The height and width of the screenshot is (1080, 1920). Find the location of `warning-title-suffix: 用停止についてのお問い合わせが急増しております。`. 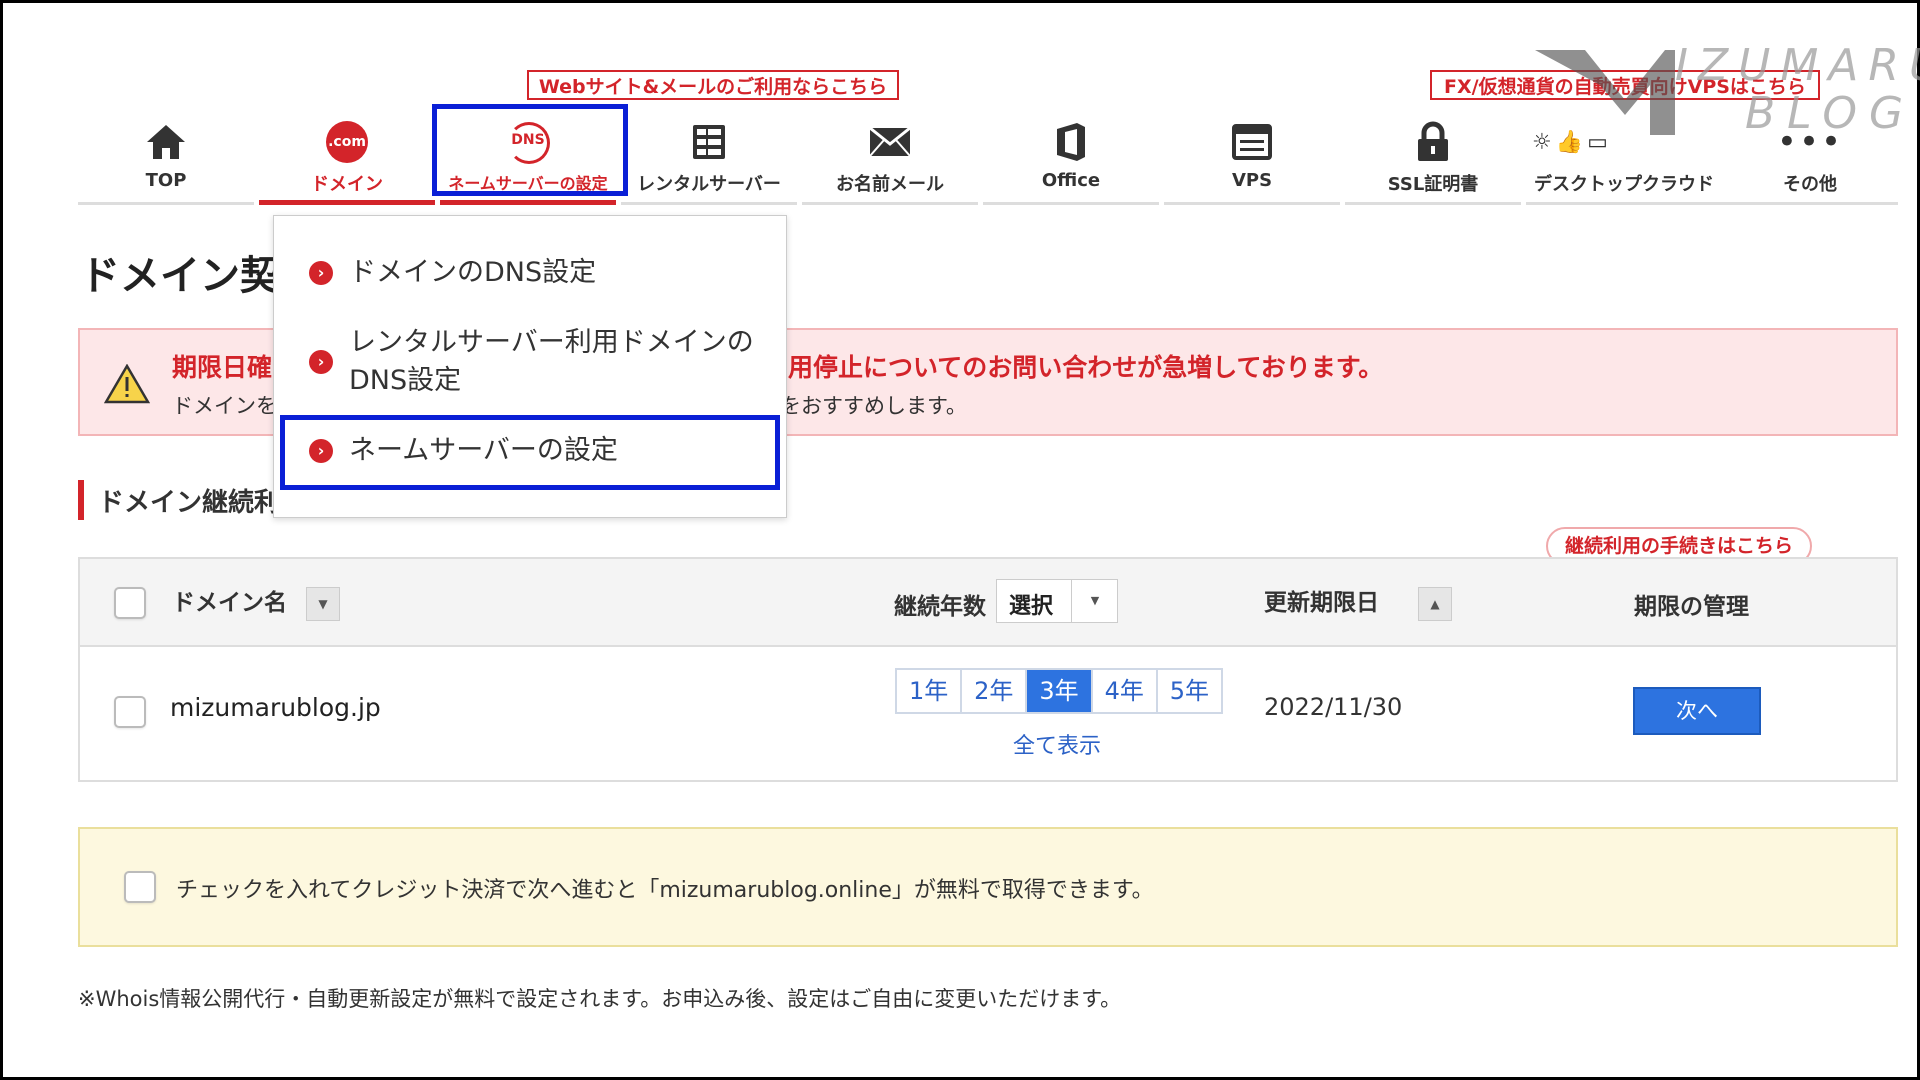

warning-title-suffix: 用停止についてのお問い合わせが急増しております。 is located at coordinates (1086, 367).